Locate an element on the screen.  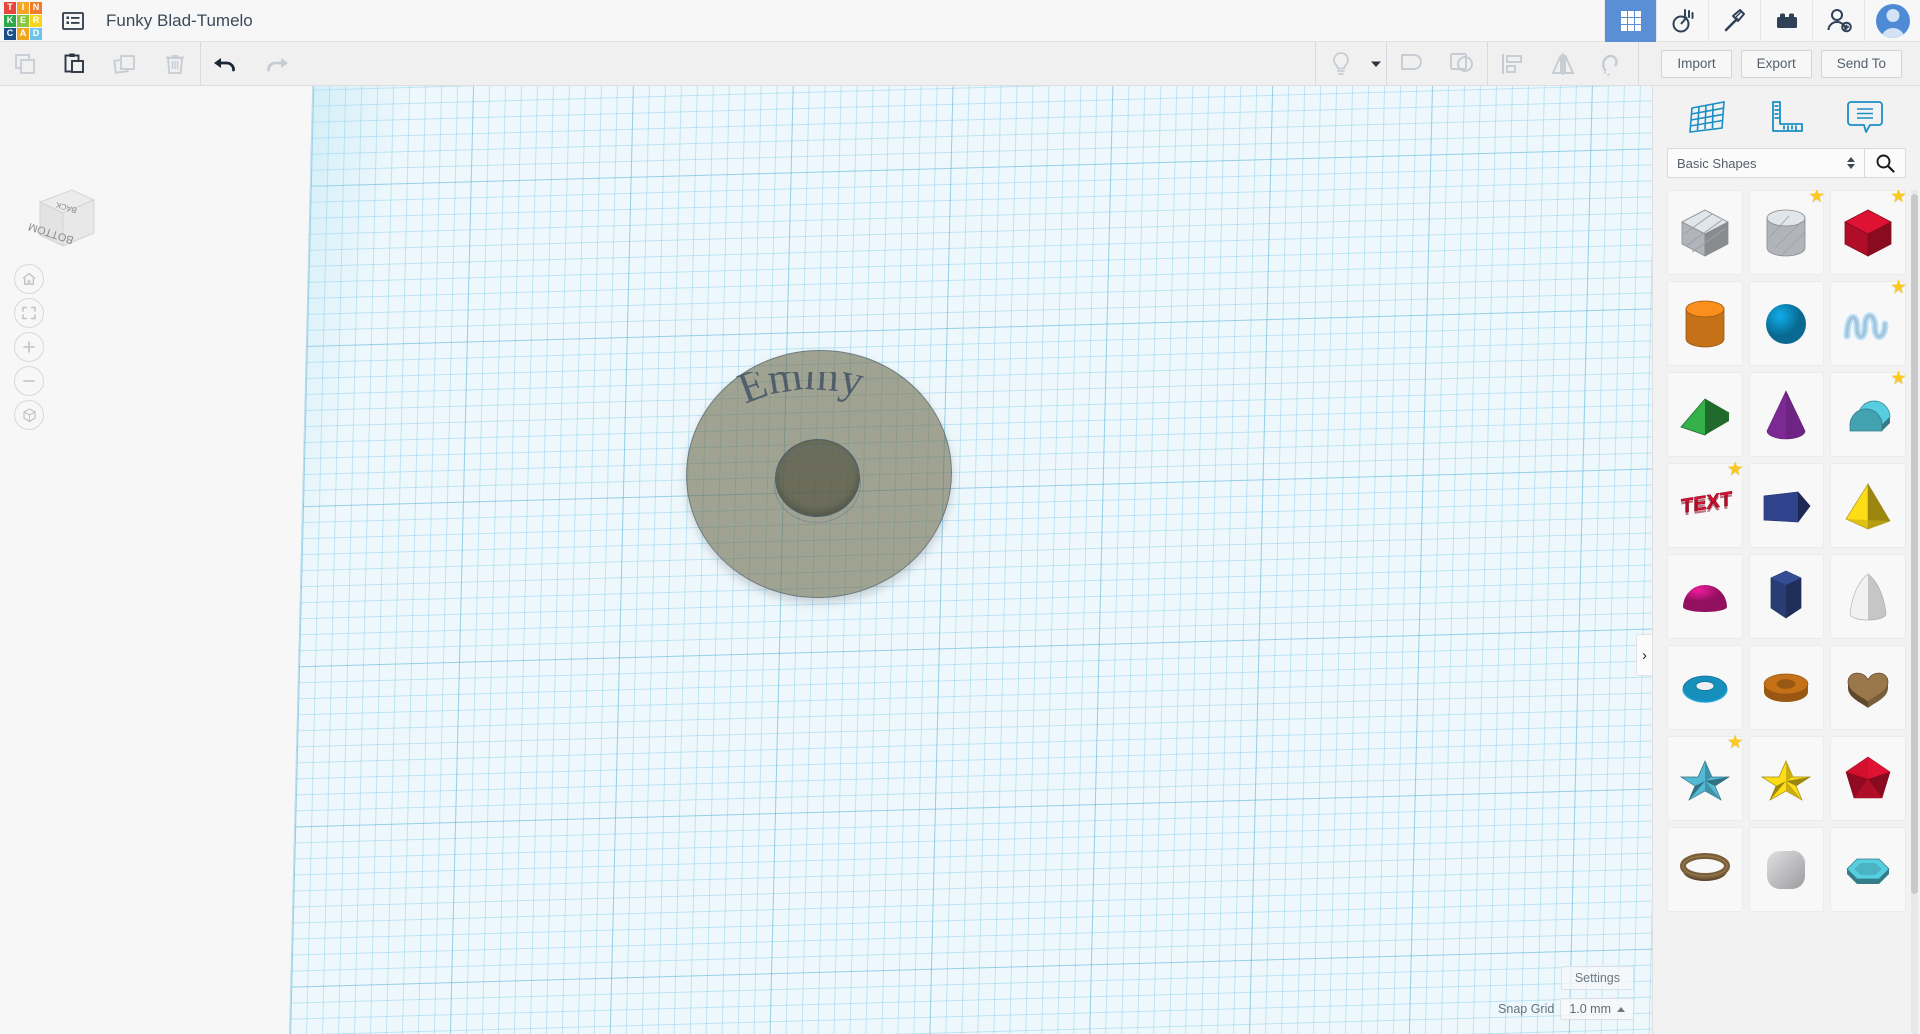
shapes-filter-row: Basic Shapes is located at coordinates (1786, 169).